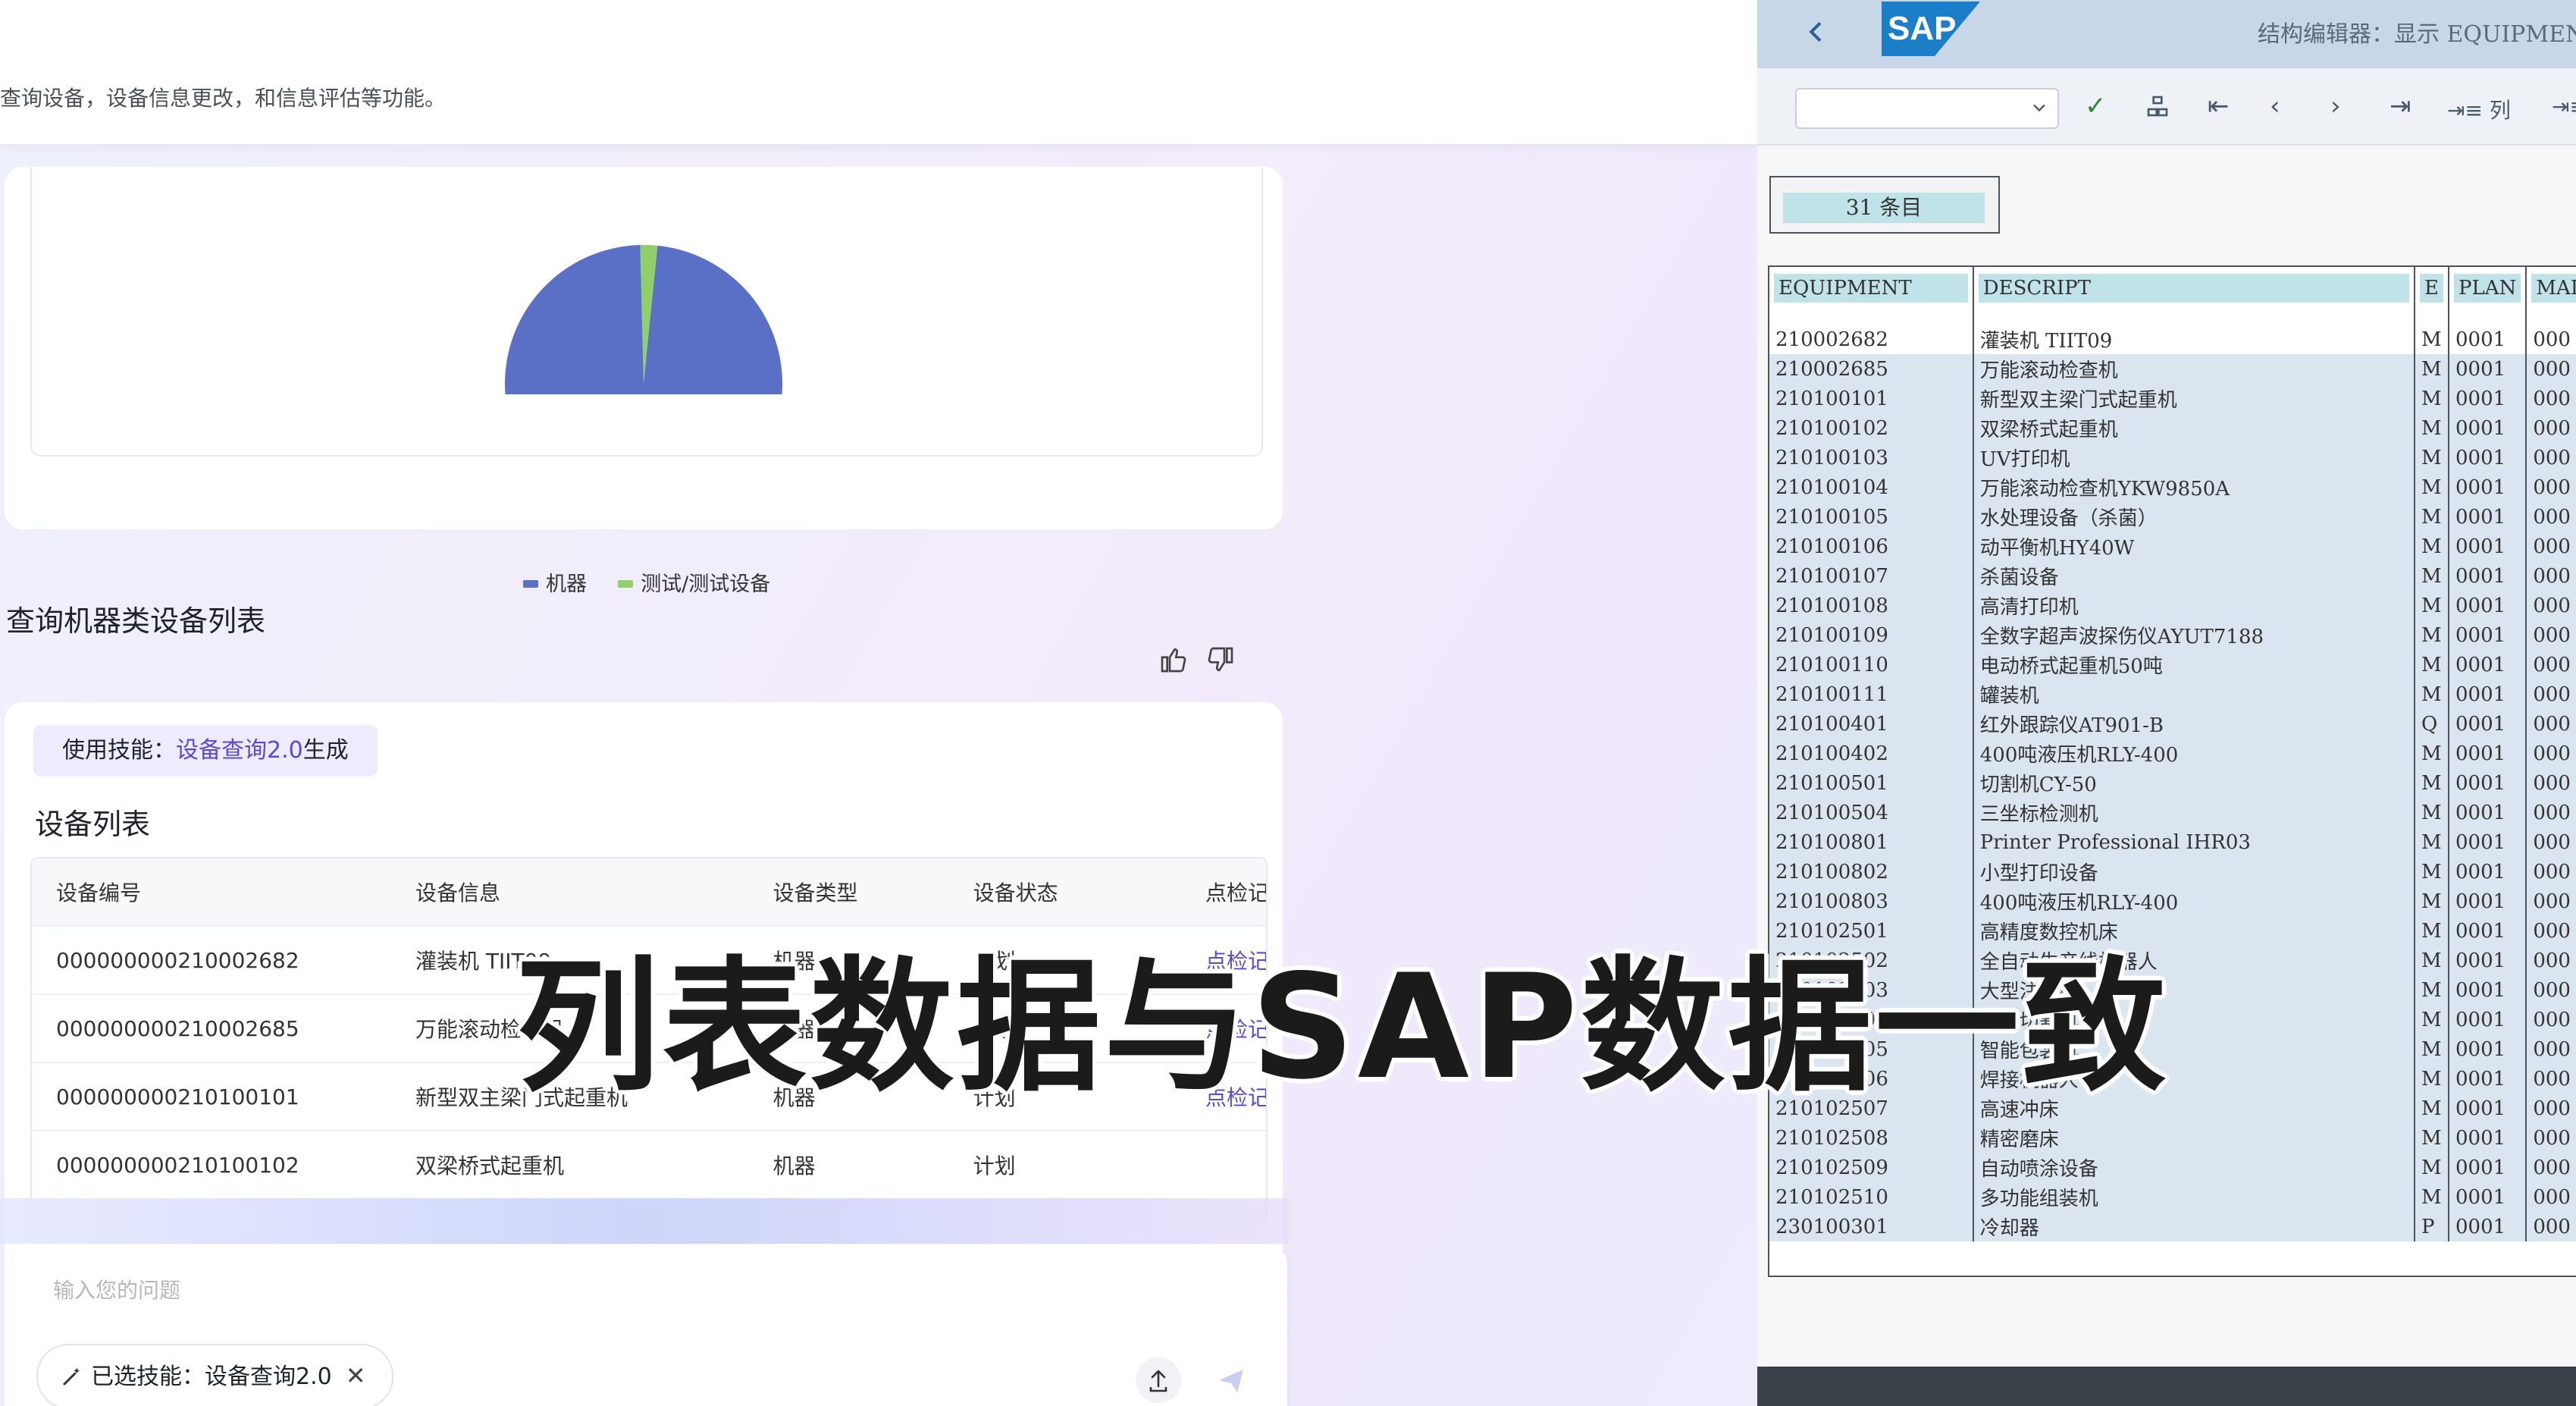 Image resolution: width=2576 pixels, height=1406 pixels. I want to click on first-page-icon: ⇤, so click(2219, 106).